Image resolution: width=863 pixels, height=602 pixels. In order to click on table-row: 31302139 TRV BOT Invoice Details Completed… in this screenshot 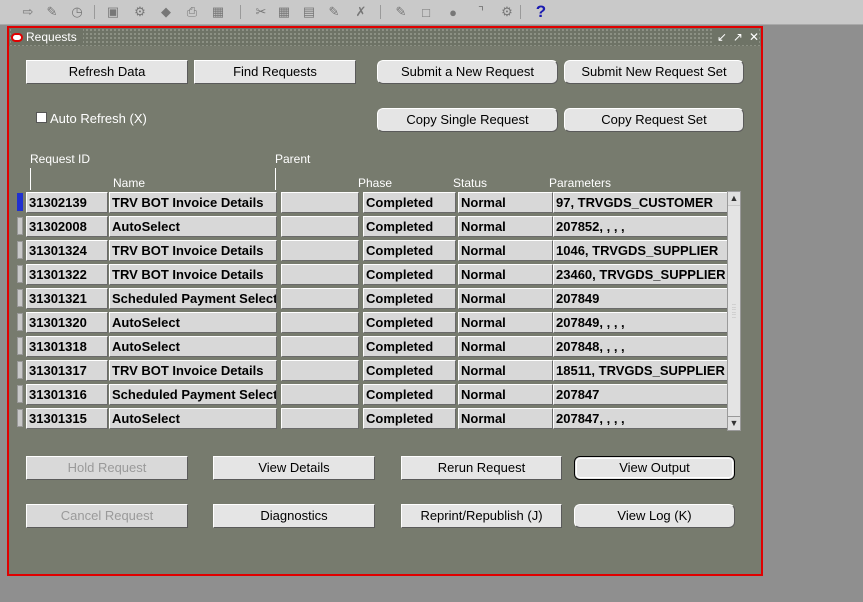, I will do `click(375, 202)`.